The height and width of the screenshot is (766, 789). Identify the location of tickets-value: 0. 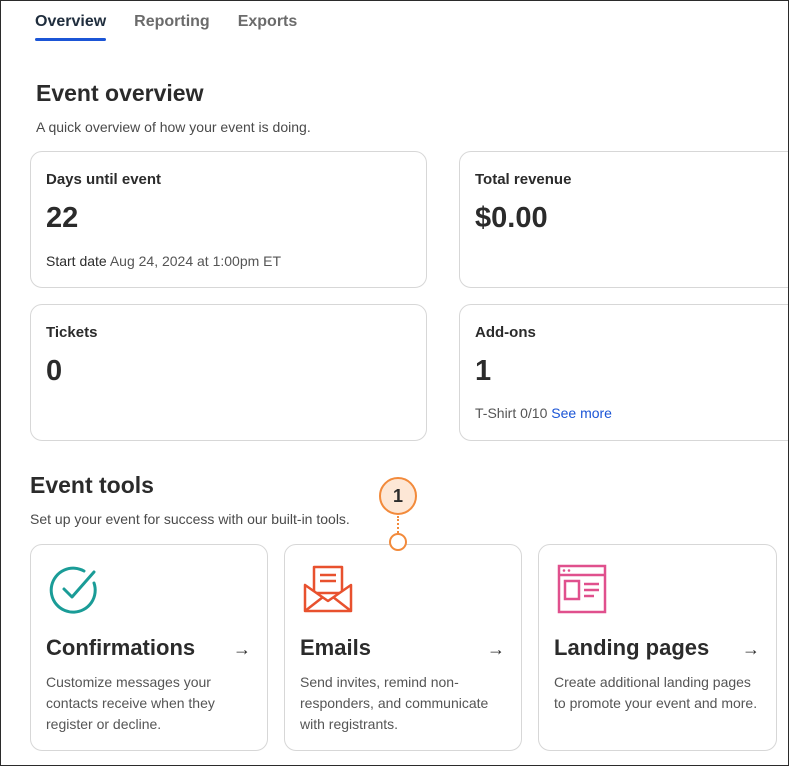
(54, 371).